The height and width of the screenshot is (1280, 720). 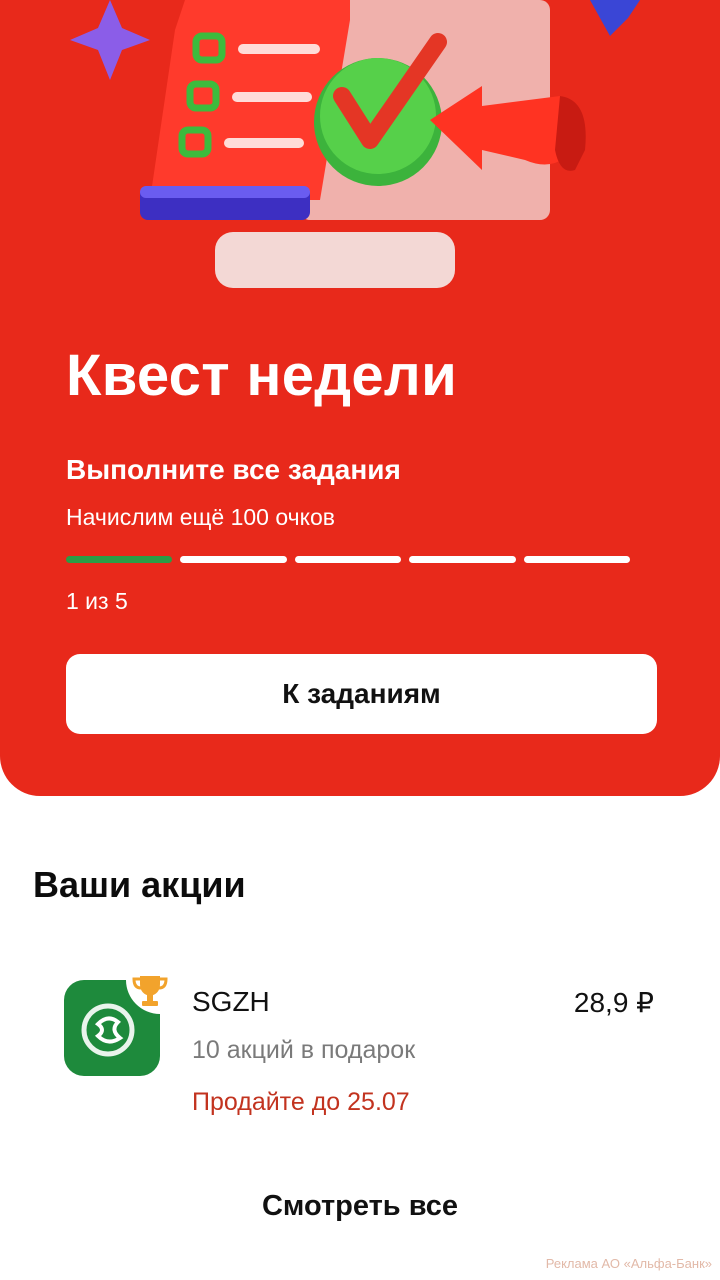 What do you see at coordinates (361, 694) in the screenshot?
I see `to-tasks-button: К заданиям` at bounding box center [361, 694].